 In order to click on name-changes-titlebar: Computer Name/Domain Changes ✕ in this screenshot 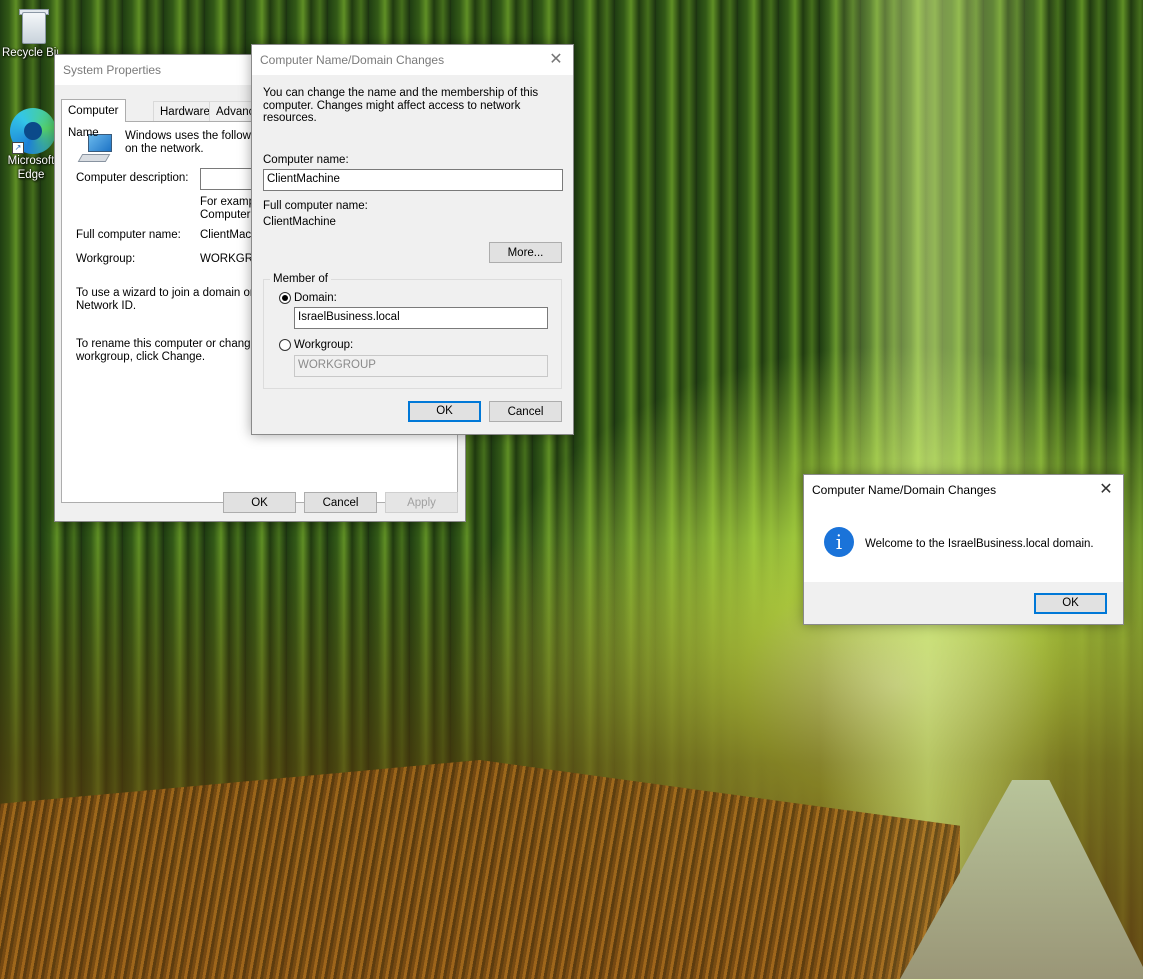, I will do `click(412, 60)`.